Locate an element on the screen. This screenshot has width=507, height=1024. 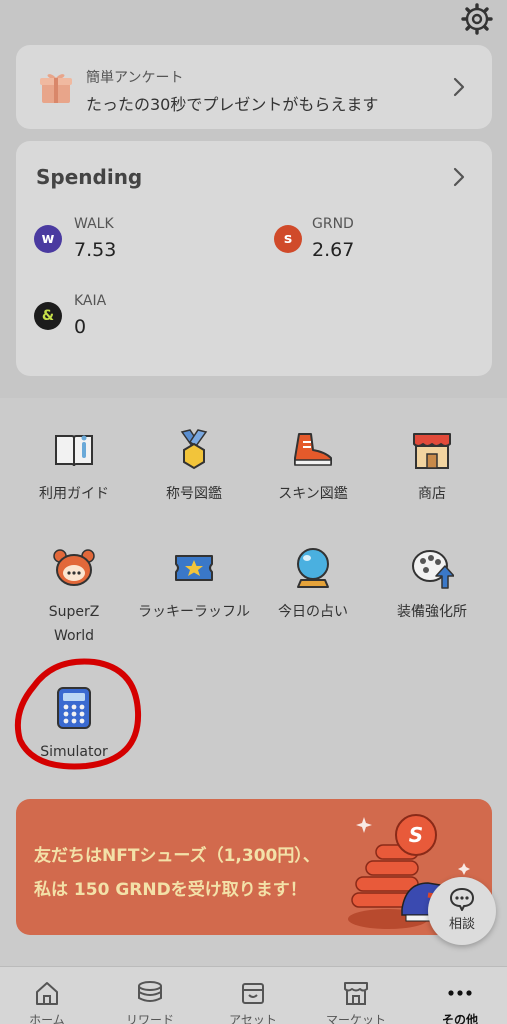
market-icon is located at coordinates (356, 993).